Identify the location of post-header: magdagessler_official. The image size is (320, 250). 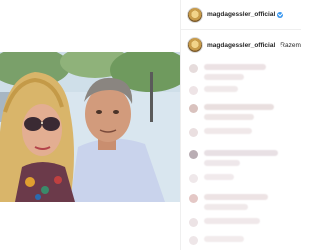
(241, 15).